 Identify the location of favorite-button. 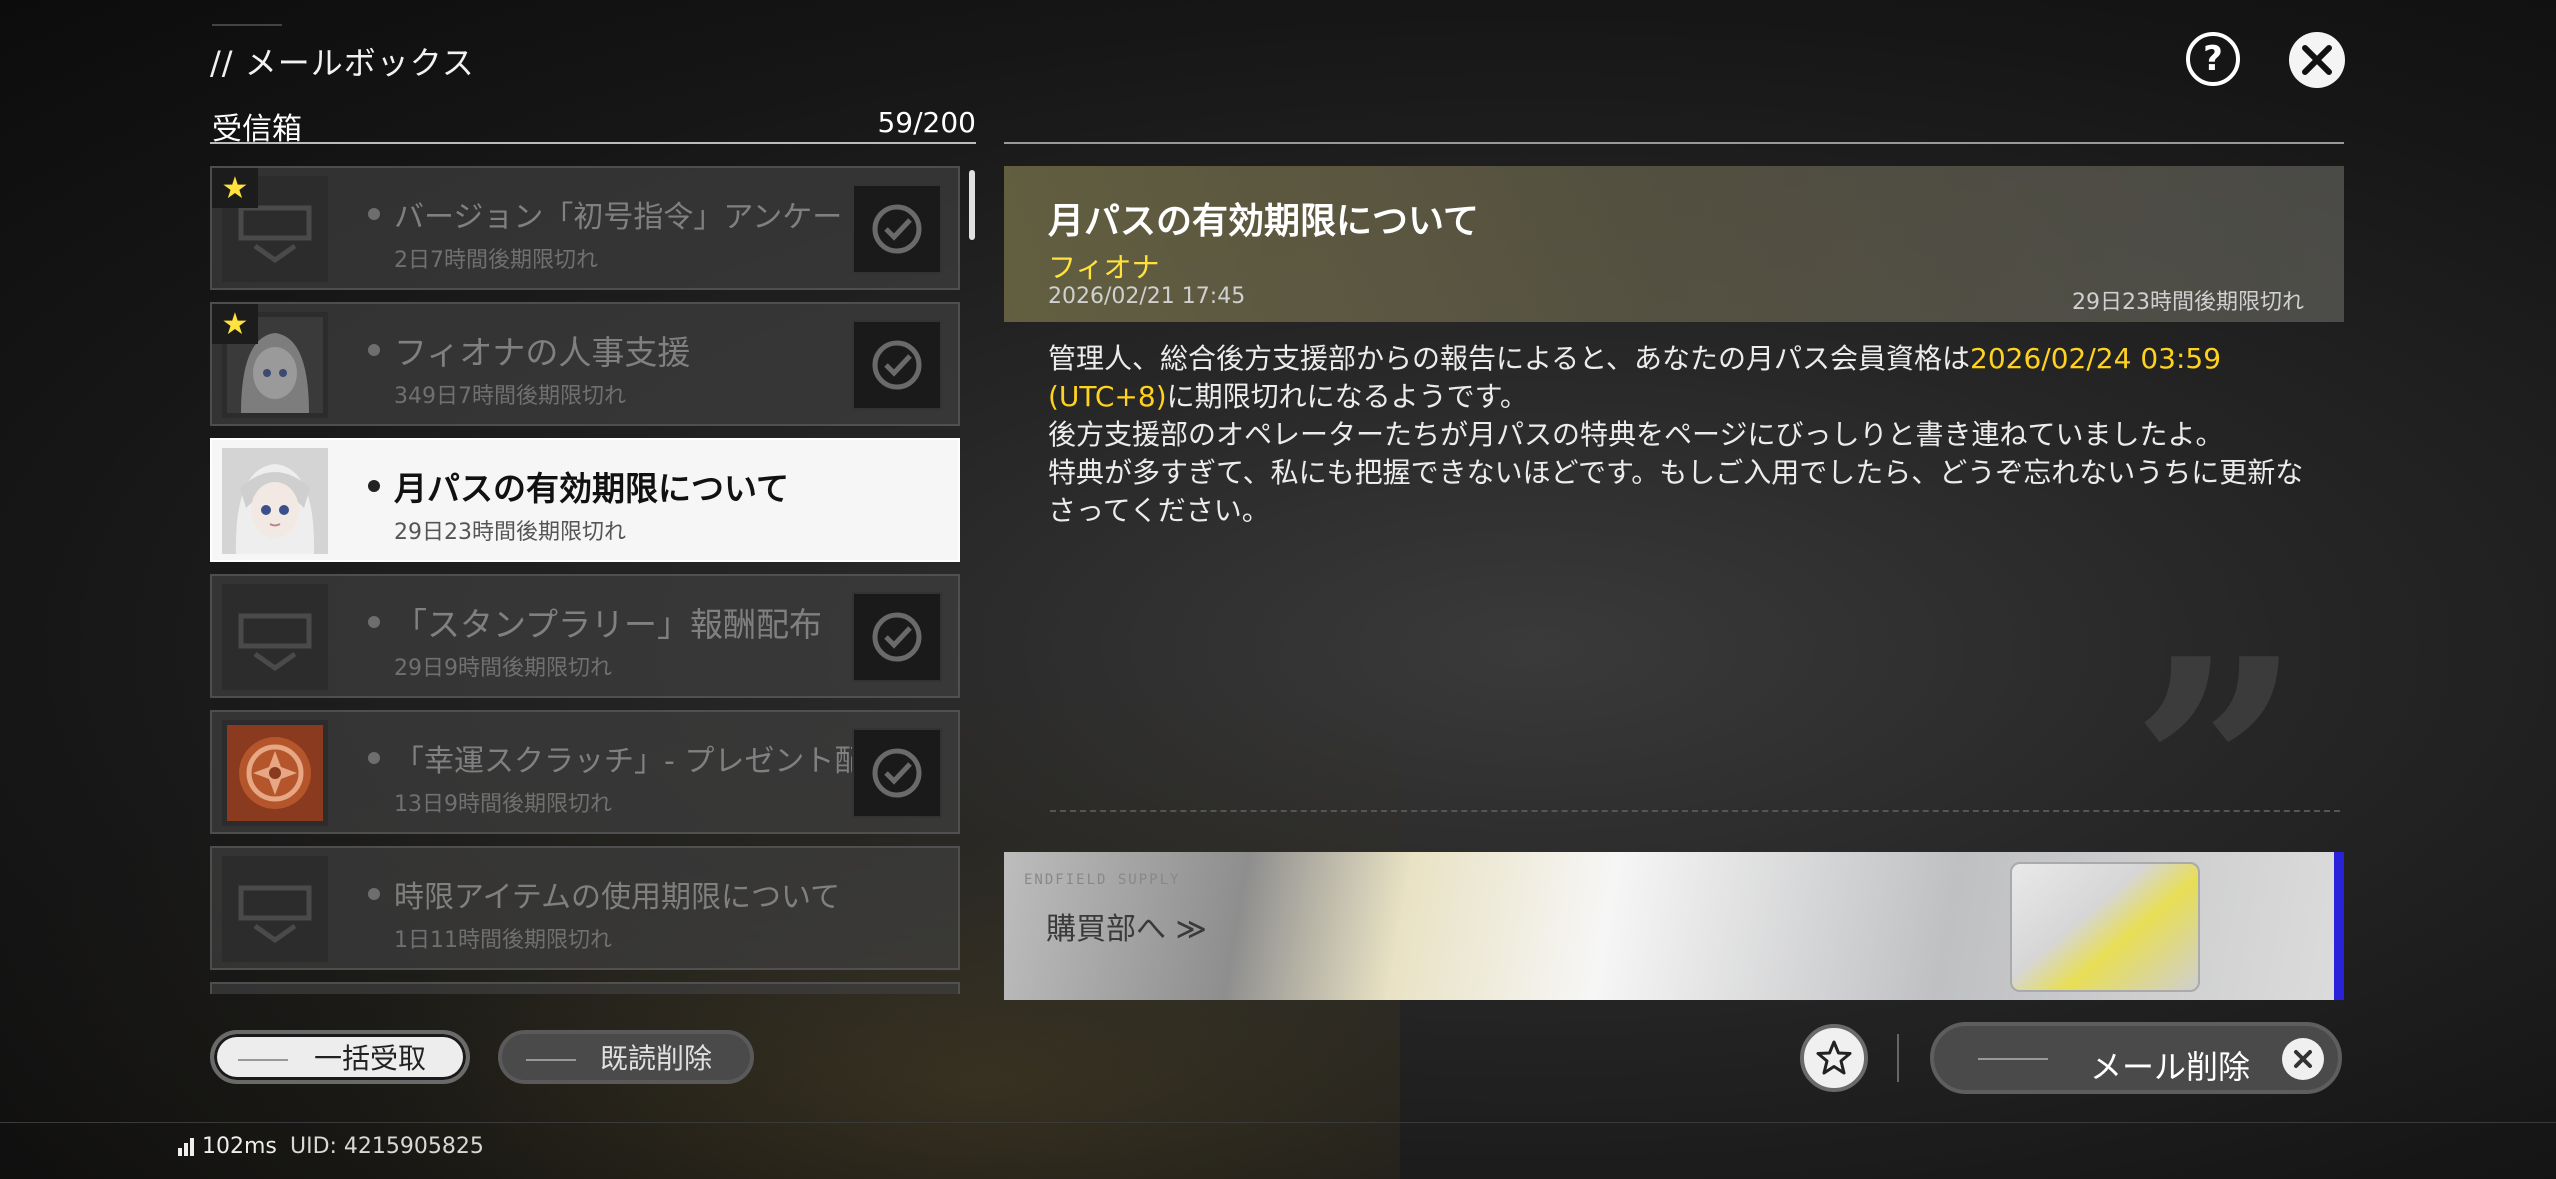
(1834, 1058).